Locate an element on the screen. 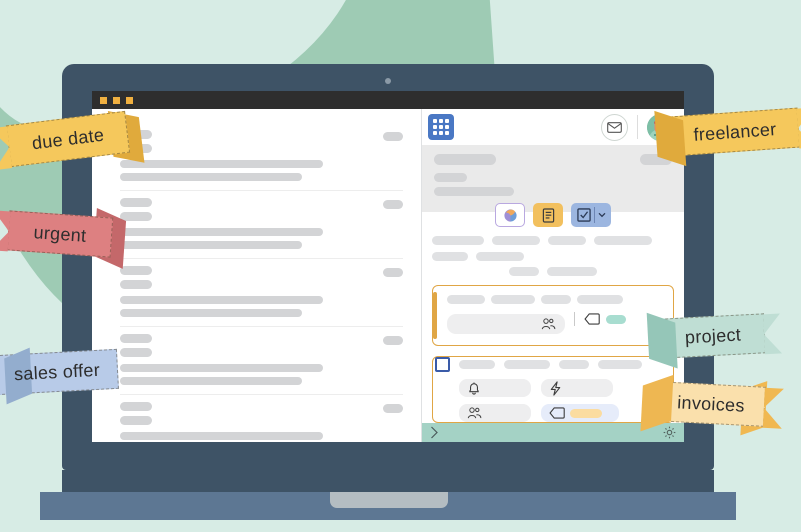 The height and width of the screenshot is (532, 801). ribbon-project: project is located at coordinates (714, 340).